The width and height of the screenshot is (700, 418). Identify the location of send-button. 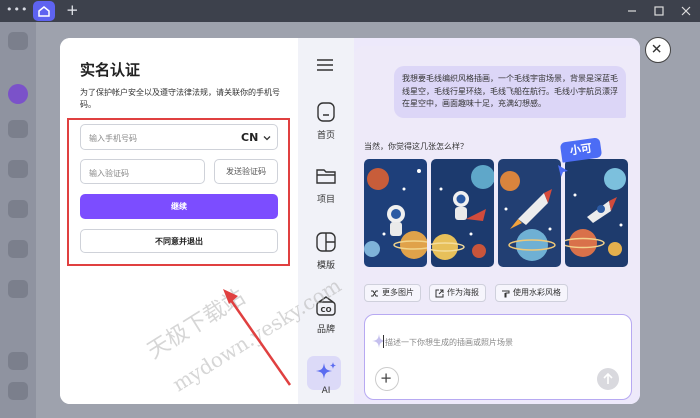
(608, 379).